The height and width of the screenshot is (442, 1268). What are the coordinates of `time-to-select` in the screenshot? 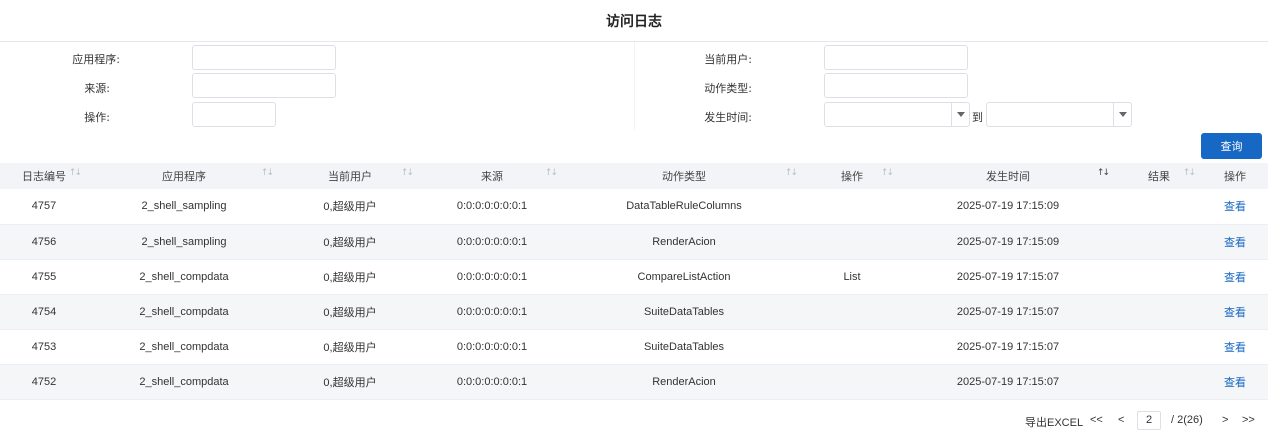 It's located at (1059, 114).